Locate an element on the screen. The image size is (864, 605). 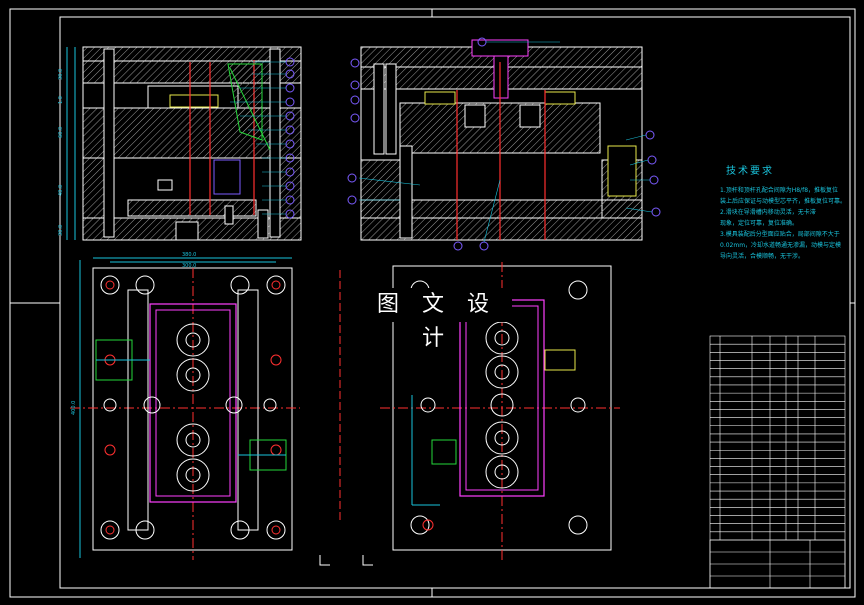
dim-label-1: 30.0 is located at coordinates (61, 74).